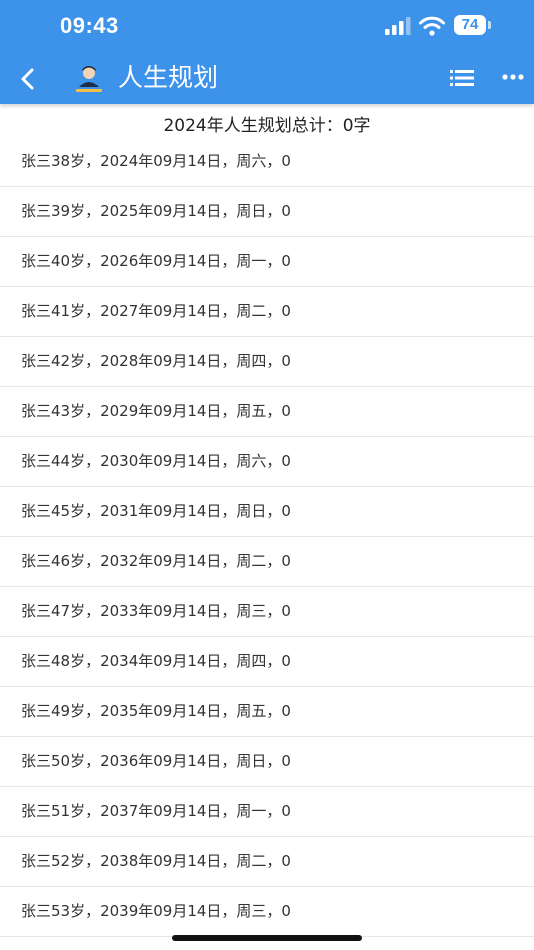 The height and width of the screenshot is (950, 534). What do you see at coordinates (267, 862) in the screenshot?
I see `list-item: 张三52岁，2038年09月14日，周二，0` at bounding box center [267, 862].